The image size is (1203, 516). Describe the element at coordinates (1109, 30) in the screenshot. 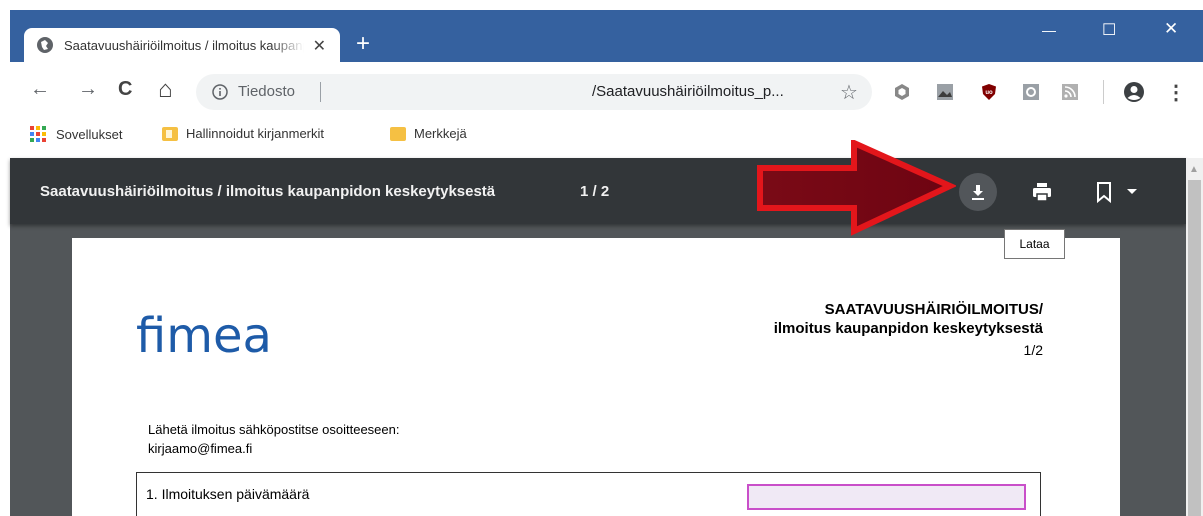

I see `maximize-button: ☐` at that location.